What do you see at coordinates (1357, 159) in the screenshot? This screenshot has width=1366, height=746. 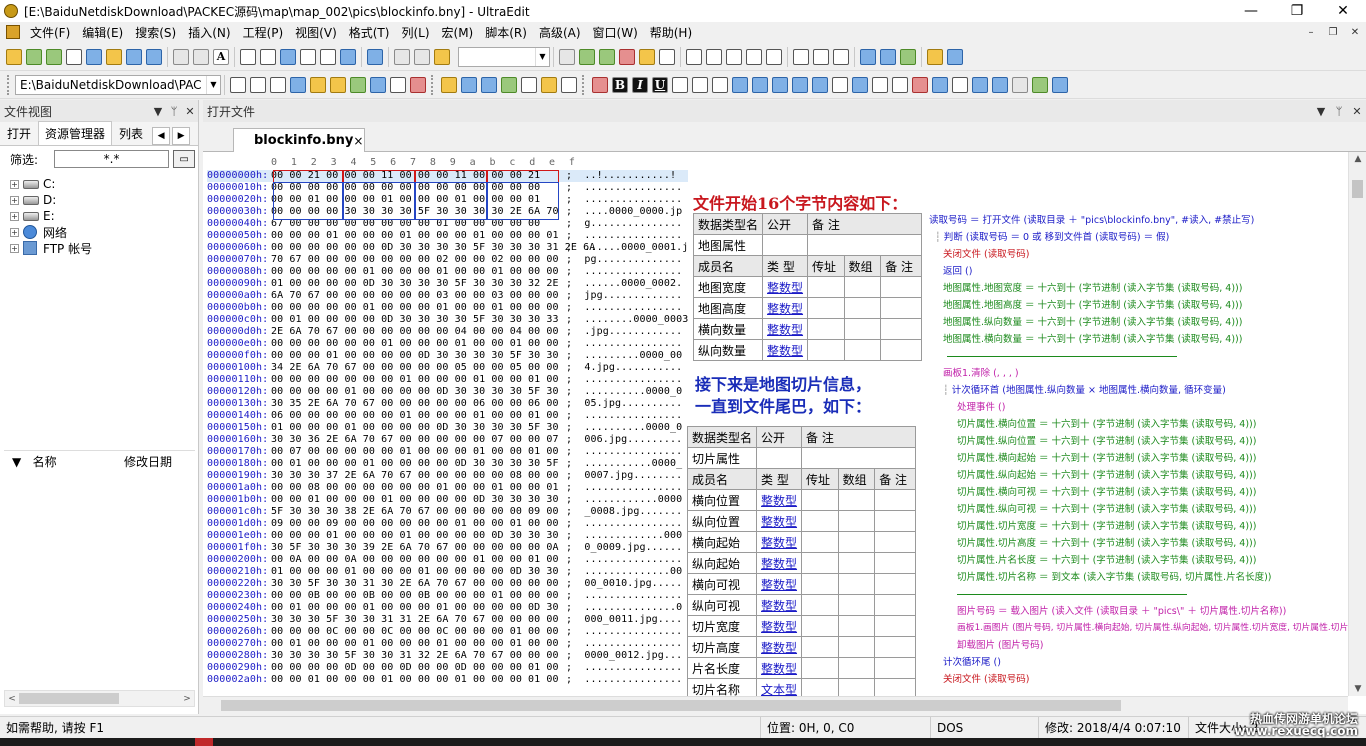 I see `scroll-up-icon: ▲` at bounding box center [1357, 159].